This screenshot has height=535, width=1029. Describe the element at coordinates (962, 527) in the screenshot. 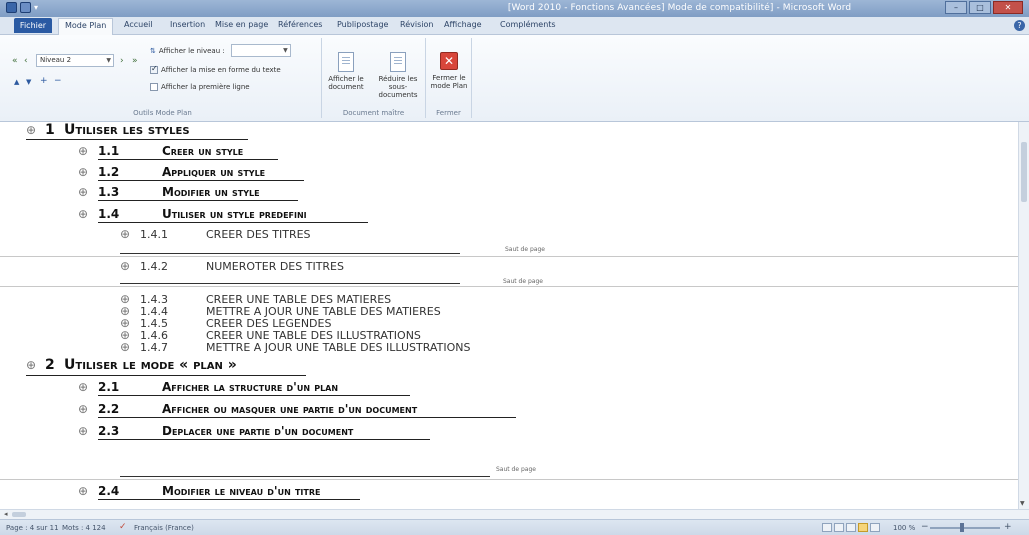

I see `zoom-slider-thumb` at that location.